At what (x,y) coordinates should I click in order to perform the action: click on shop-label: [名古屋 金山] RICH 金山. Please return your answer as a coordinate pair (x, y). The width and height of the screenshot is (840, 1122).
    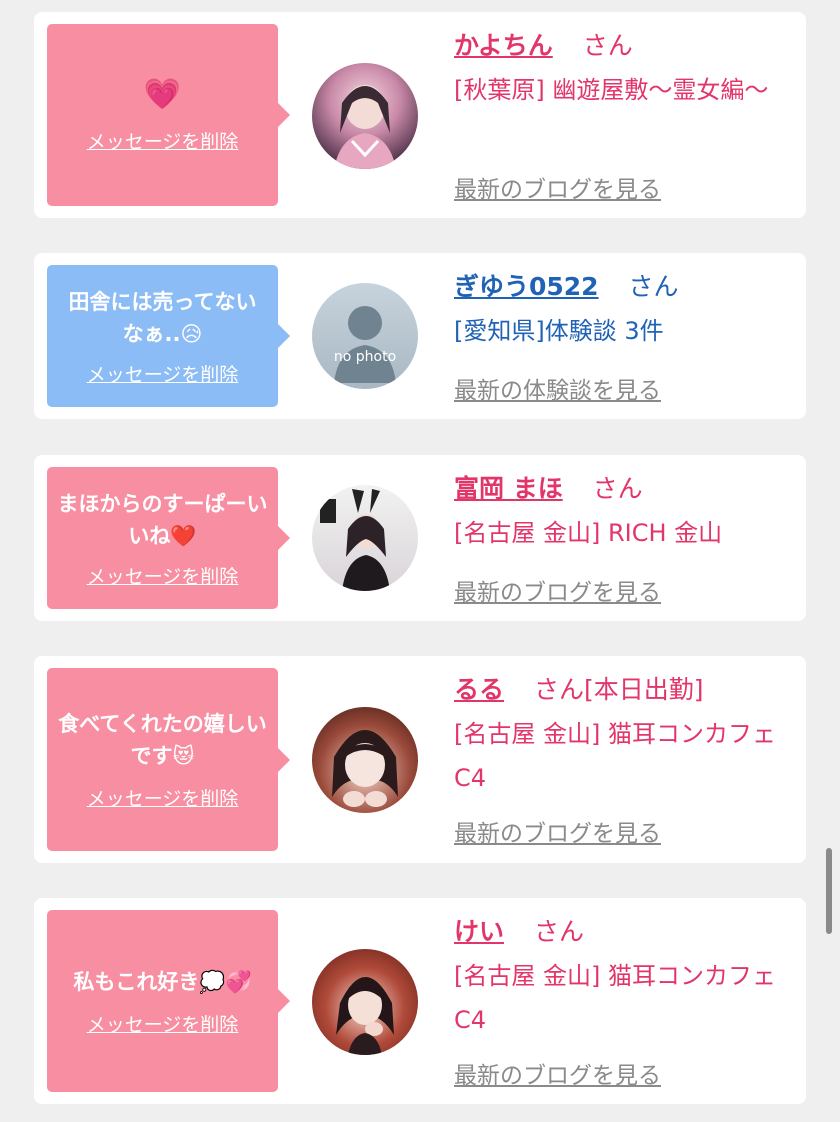
    Looking at the image, I should click on (588, 533).